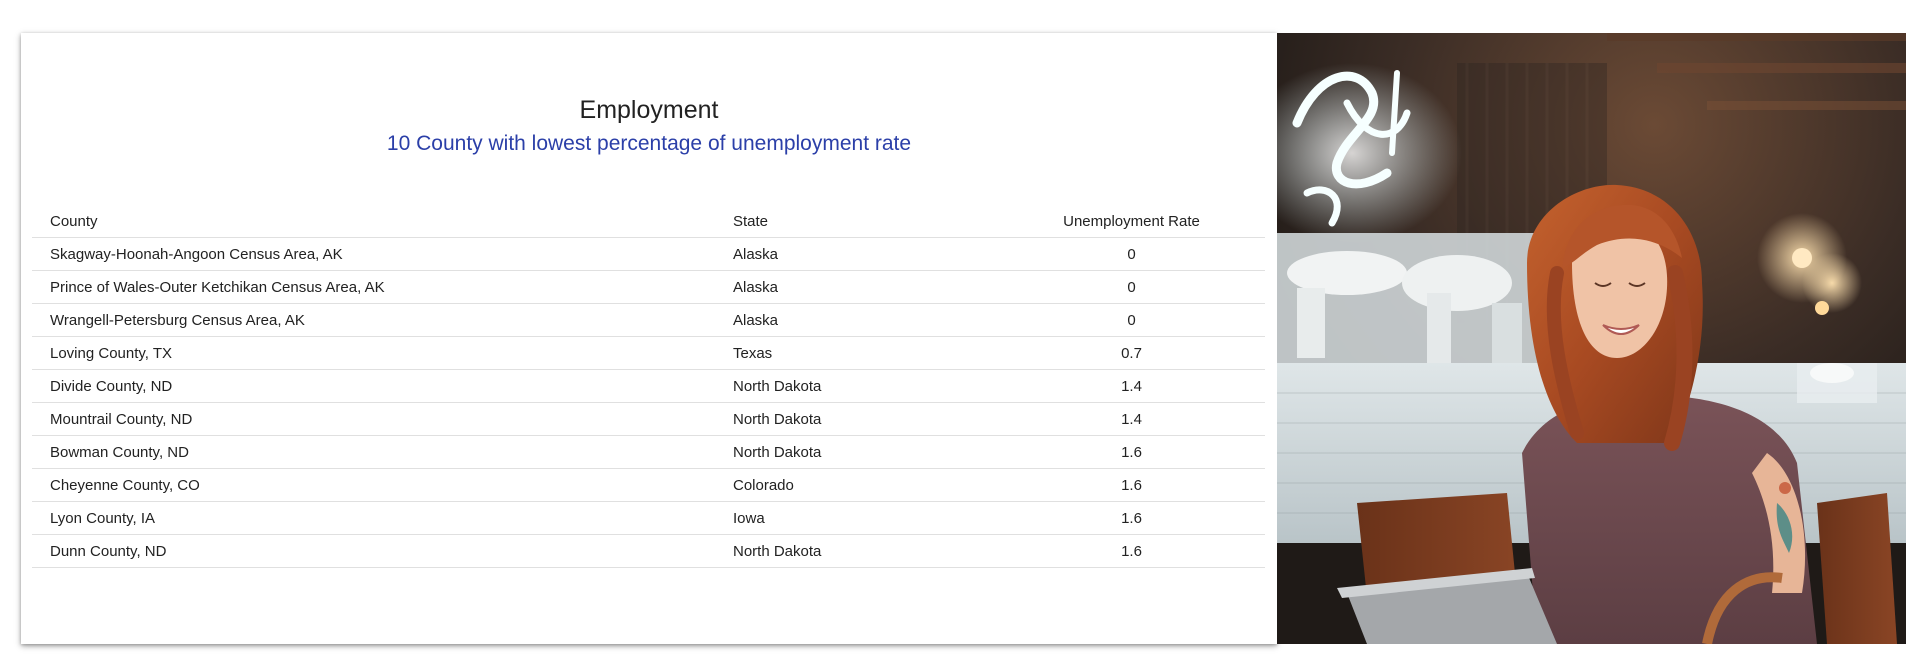 The image size is (1916, 672). I want to click on cell-county: Wrangell-Petersburg Census Area, AK, so click(373, 320).